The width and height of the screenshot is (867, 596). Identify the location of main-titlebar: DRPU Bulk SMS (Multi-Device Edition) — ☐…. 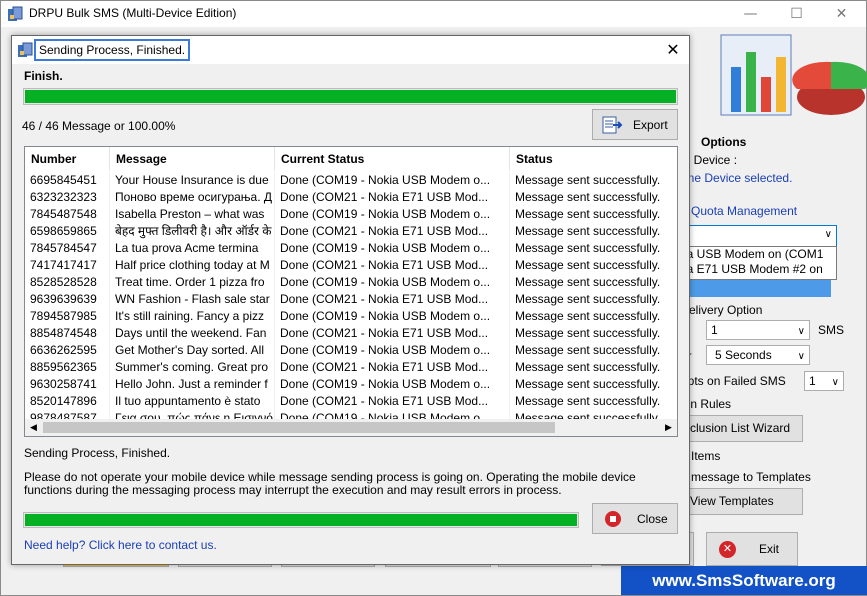
(433, 14).